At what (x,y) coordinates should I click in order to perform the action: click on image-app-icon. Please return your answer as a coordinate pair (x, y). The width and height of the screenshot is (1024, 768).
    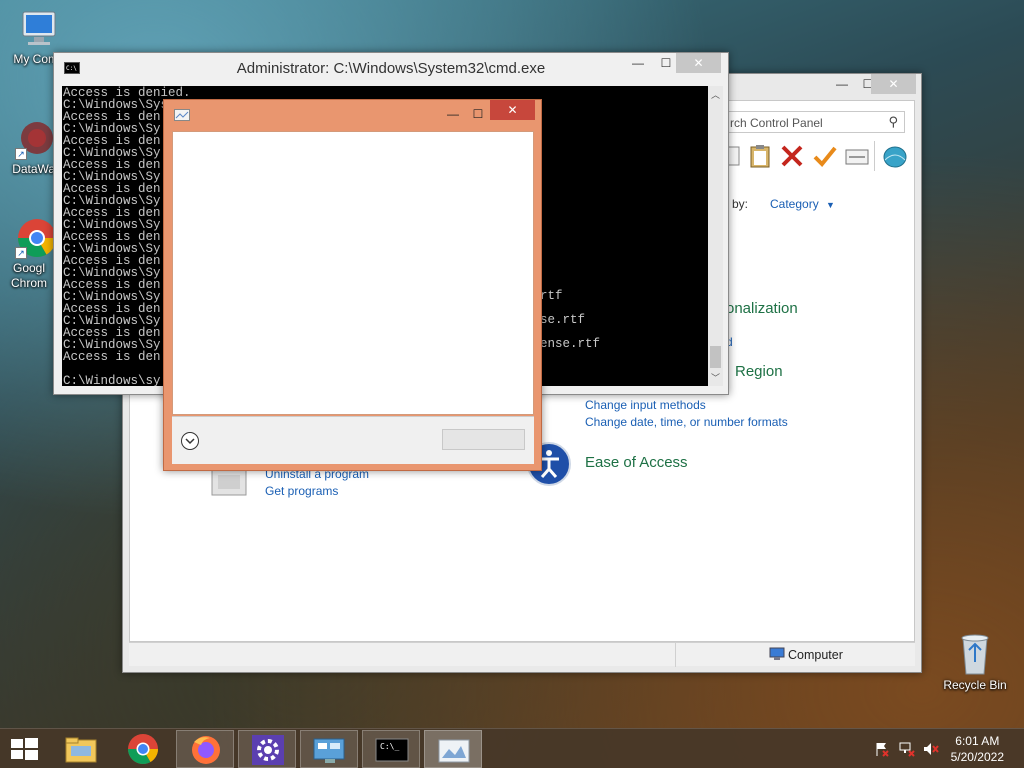
    Looking at the image, I should click on (454, 751).